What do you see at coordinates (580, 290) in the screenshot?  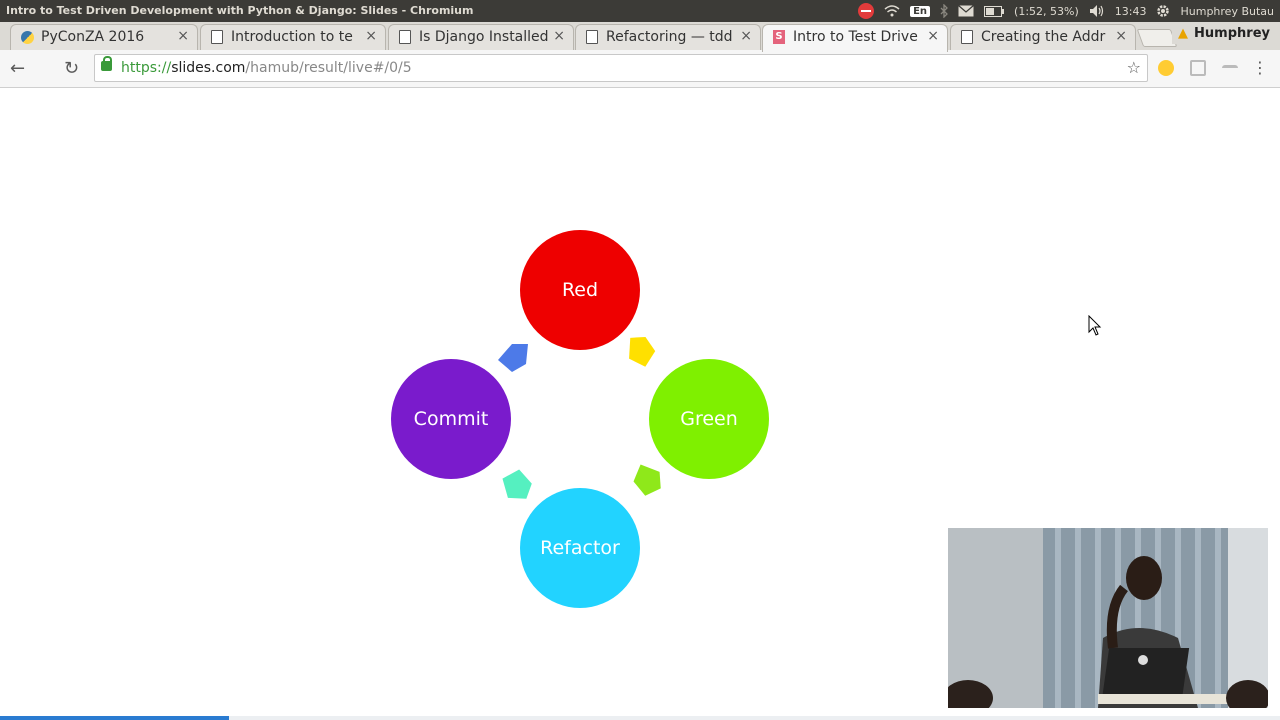 I see `cycle-step-label: Red` at bounding box center [580, 290].